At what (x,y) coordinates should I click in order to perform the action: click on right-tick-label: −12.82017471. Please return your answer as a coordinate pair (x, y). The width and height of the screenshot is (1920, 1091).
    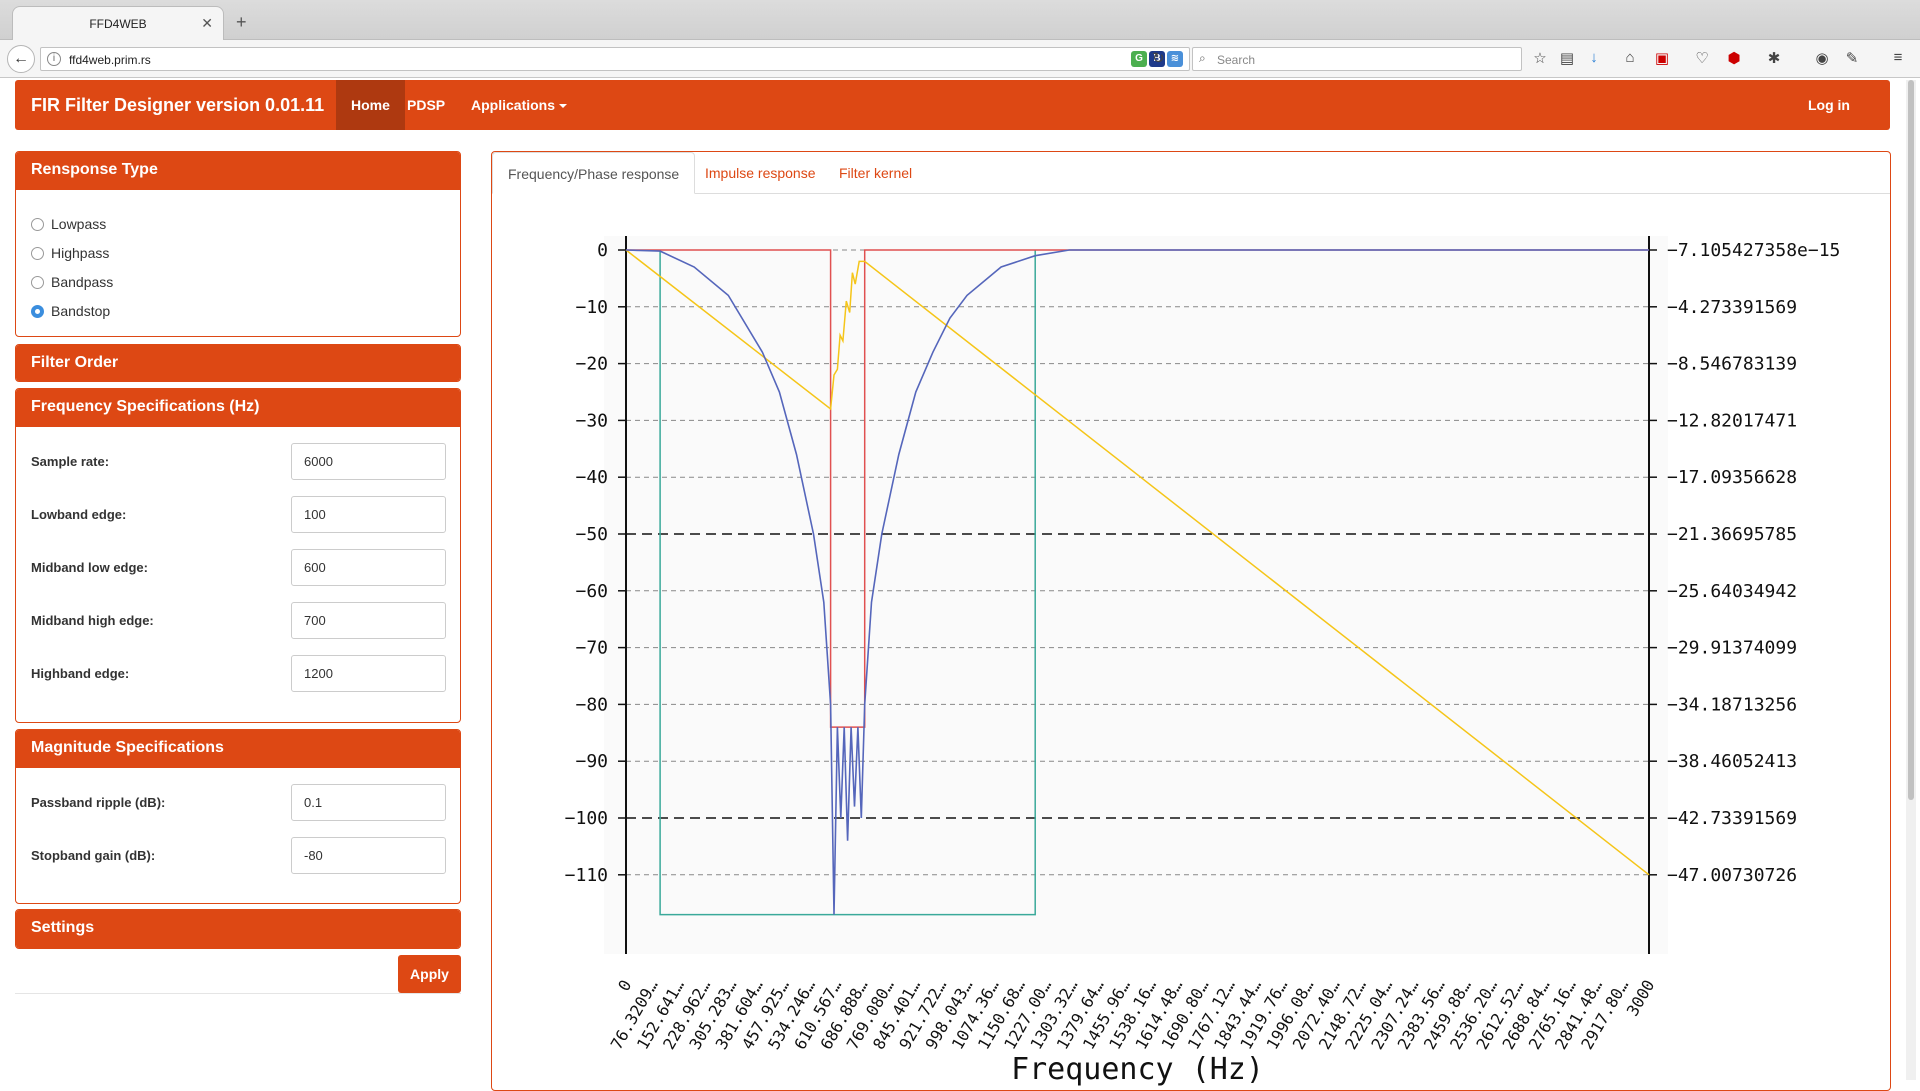
    Looking at the image, I should click on (1732, 420).